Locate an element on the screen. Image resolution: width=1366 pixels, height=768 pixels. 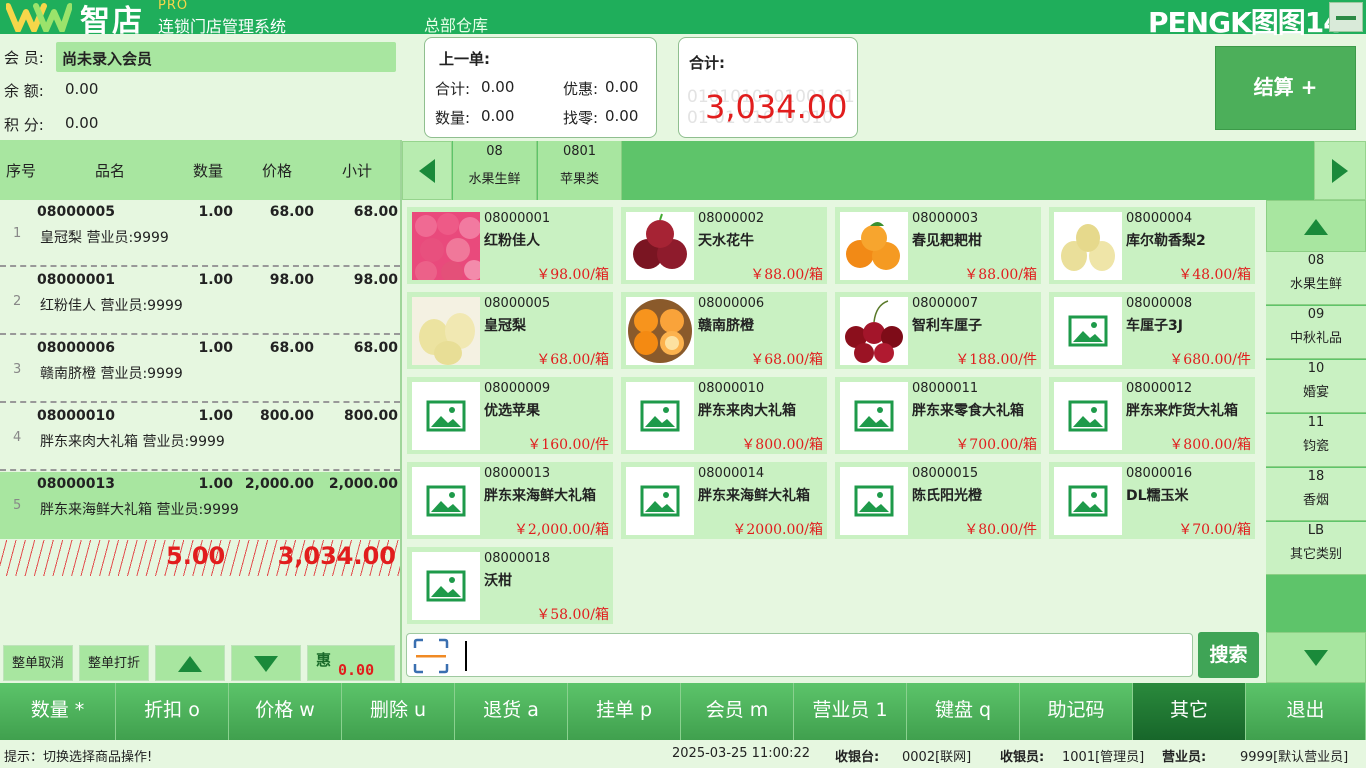
search-input is located at coordinates (799, 655).